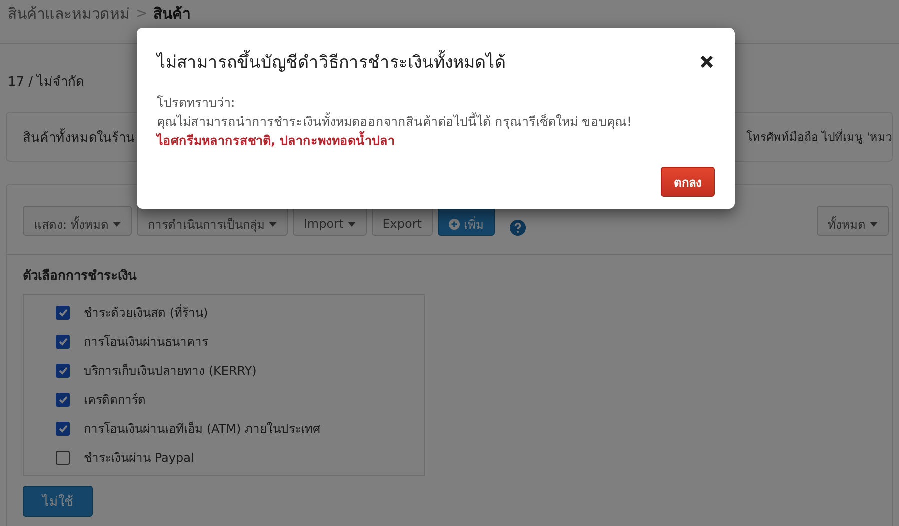 This screenshot has height=526, width=899. I want to click on disable-button: ไม่ใช้, so click(58, 501).